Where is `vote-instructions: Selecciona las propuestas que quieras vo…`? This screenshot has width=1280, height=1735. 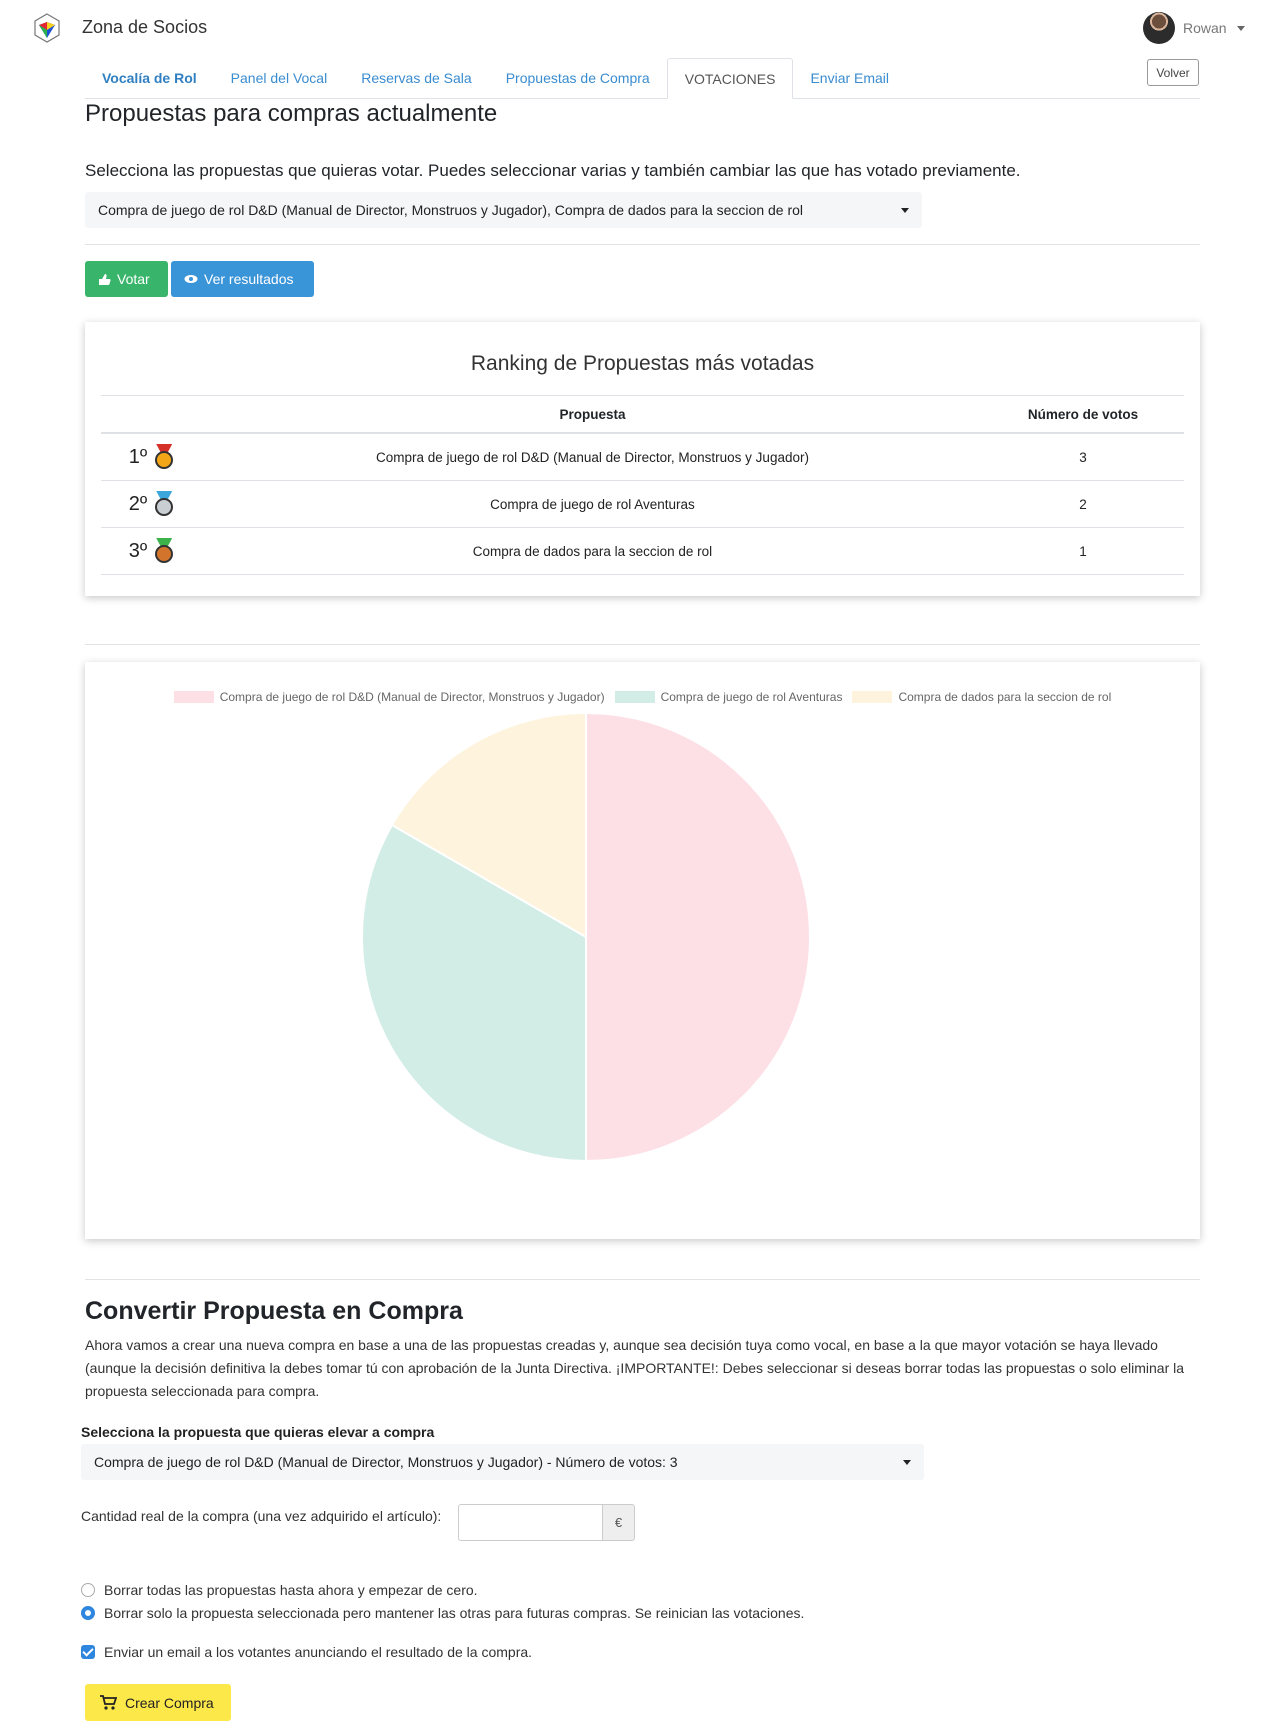
vote-instructions: Selecciona las propuestas que quieras vo… is located at coordinates (553, 170).